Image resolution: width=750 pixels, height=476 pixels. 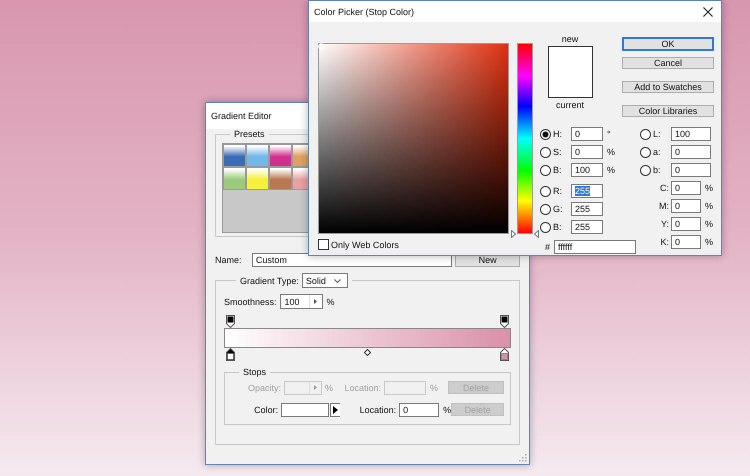 I want to click on gradient-type-dropdown: Solid, so click(x=325, y=280).